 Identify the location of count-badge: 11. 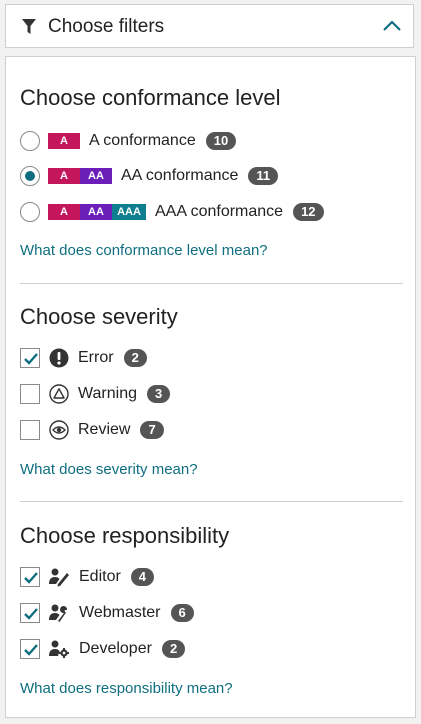
(263, 176).